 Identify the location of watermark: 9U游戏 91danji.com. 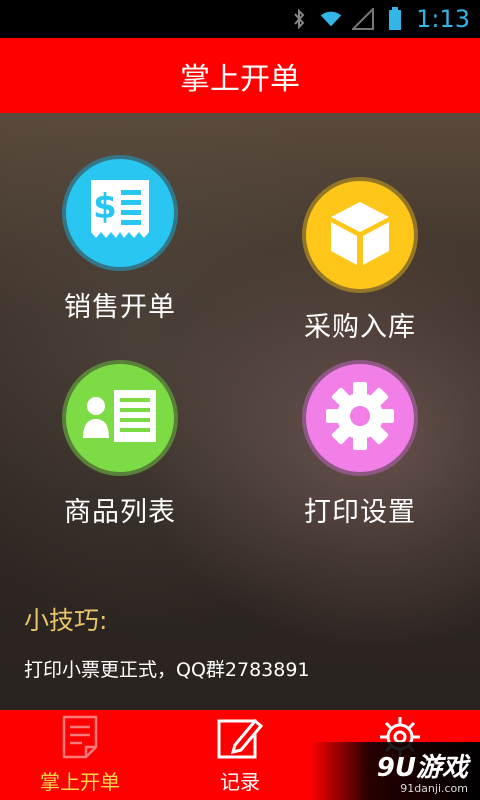
(395, 771).